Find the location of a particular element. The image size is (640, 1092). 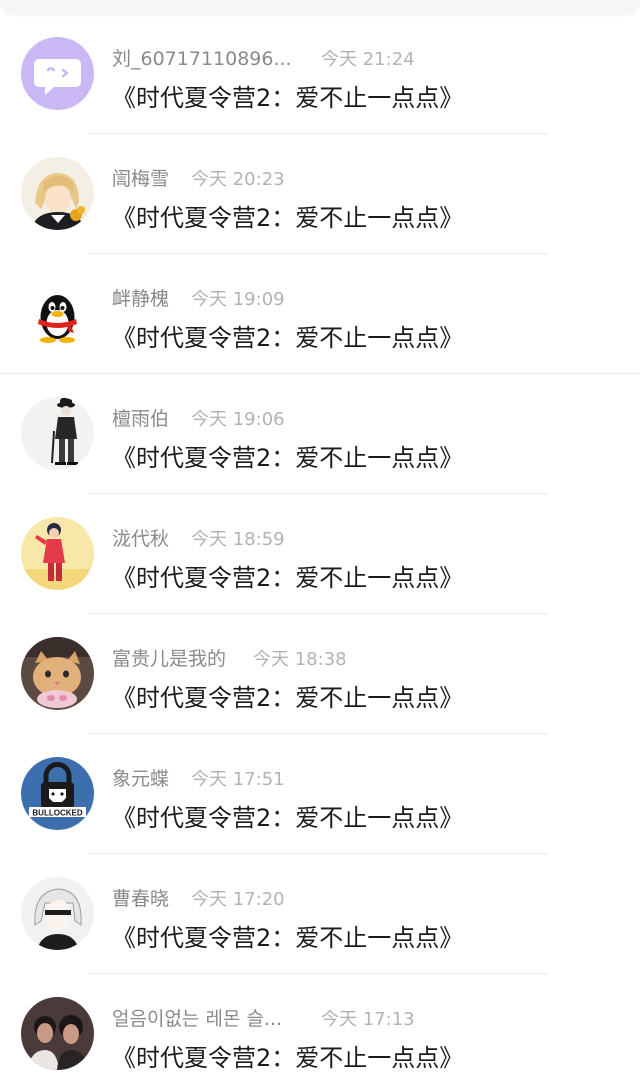

comment-item: 얼음이없는 레몬 슬... 今天 17:13 《时代夏令营2：爱不止一点点》 is located at coordinates (320, 1020).